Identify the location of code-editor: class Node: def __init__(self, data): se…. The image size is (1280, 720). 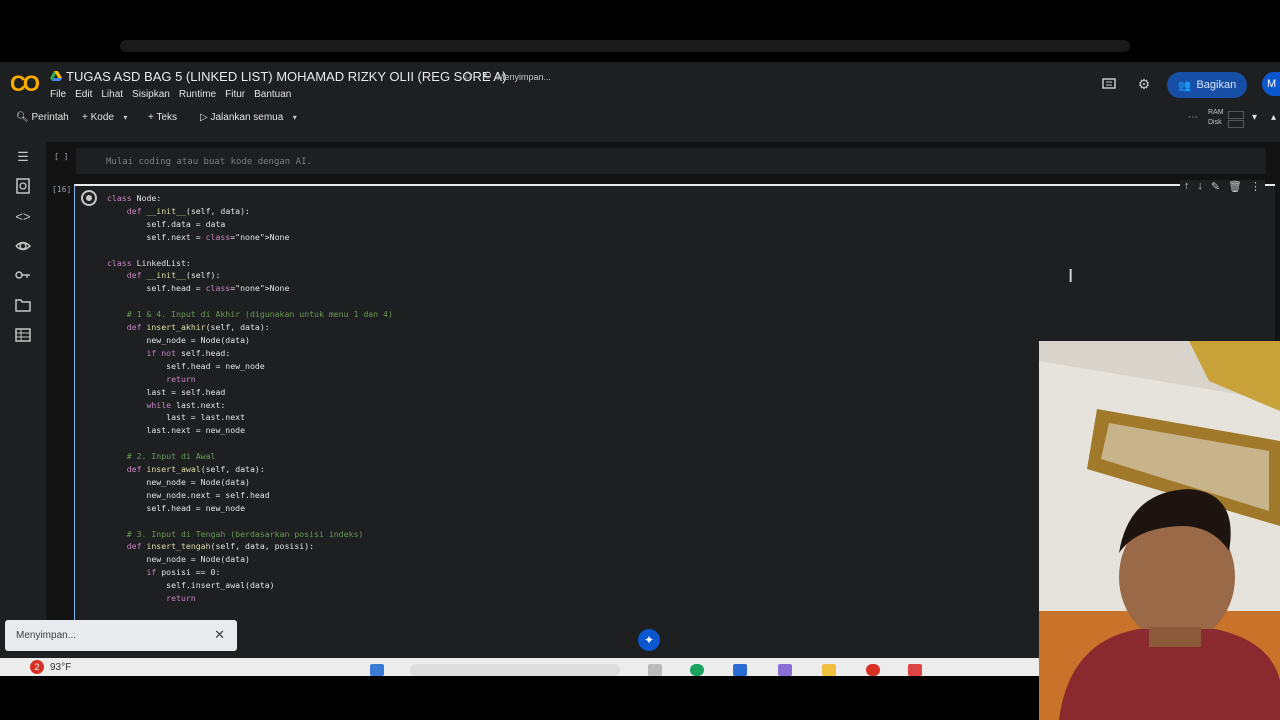
(250, 398).